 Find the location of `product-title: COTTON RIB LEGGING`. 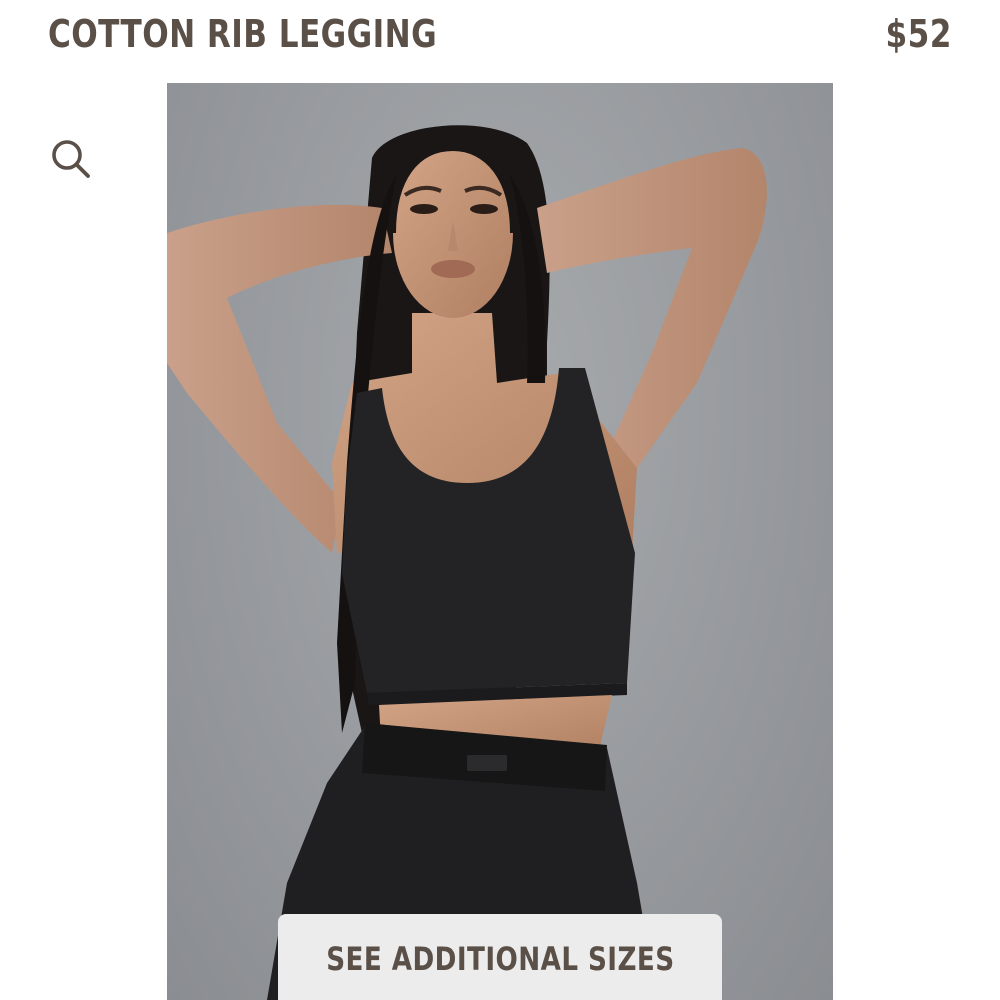

product-title: COTTON RIB LEGGING is located at coordinates (243, 34).